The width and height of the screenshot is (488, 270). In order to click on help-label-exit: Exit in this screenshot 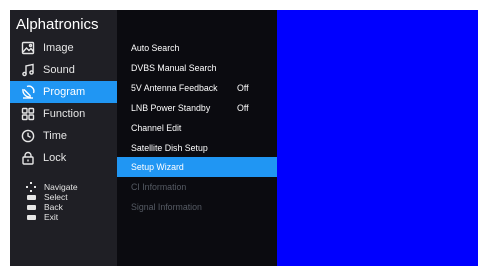, I will do `click(51, 217)`.